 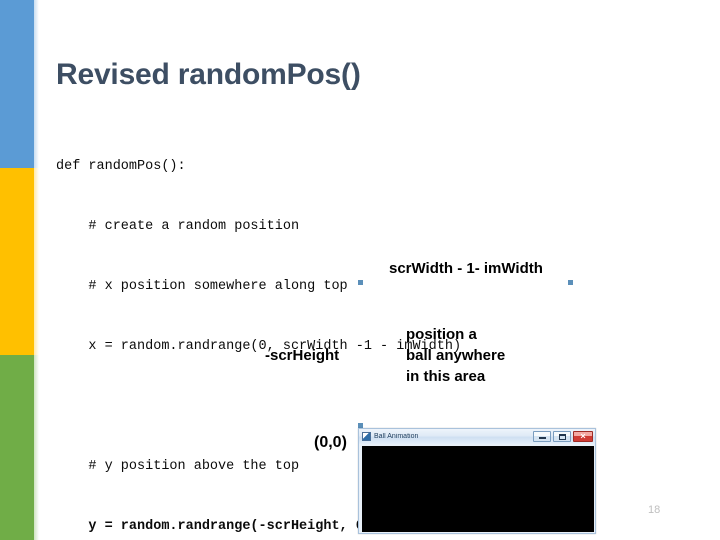 What do you see at coordinates (36, 447) in the screenshot?
I see `sidebar-band-green-fade` at bounding box center [36, 447].